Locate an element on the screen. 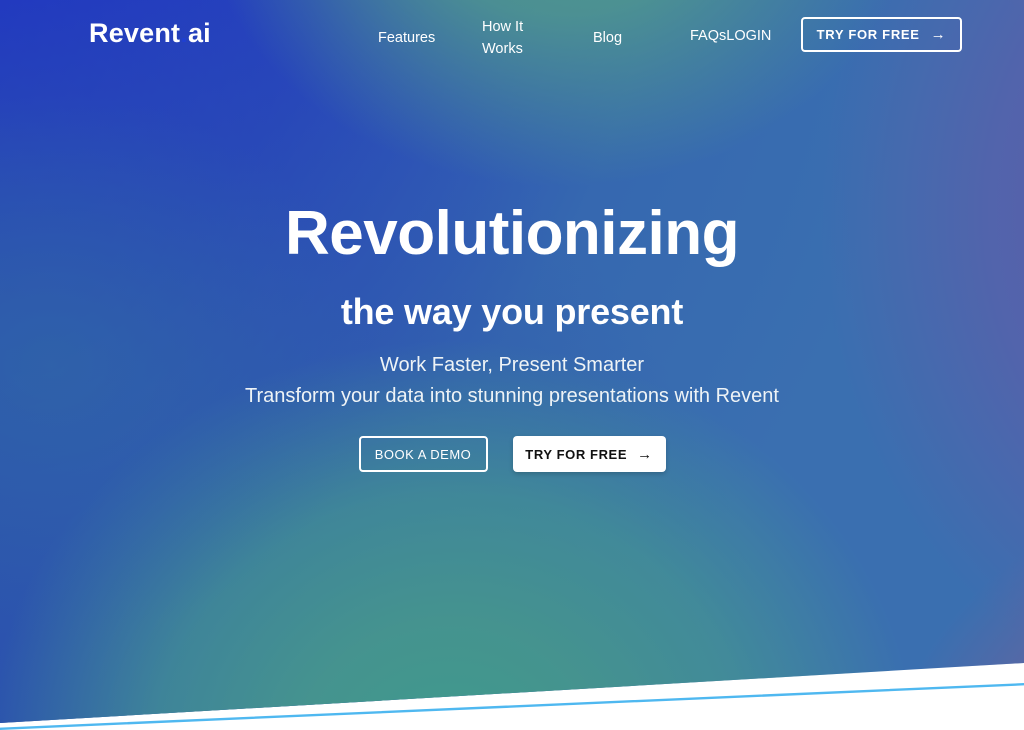  nav-link-how-it-works: How It Works is located at coordinates (506, 38).